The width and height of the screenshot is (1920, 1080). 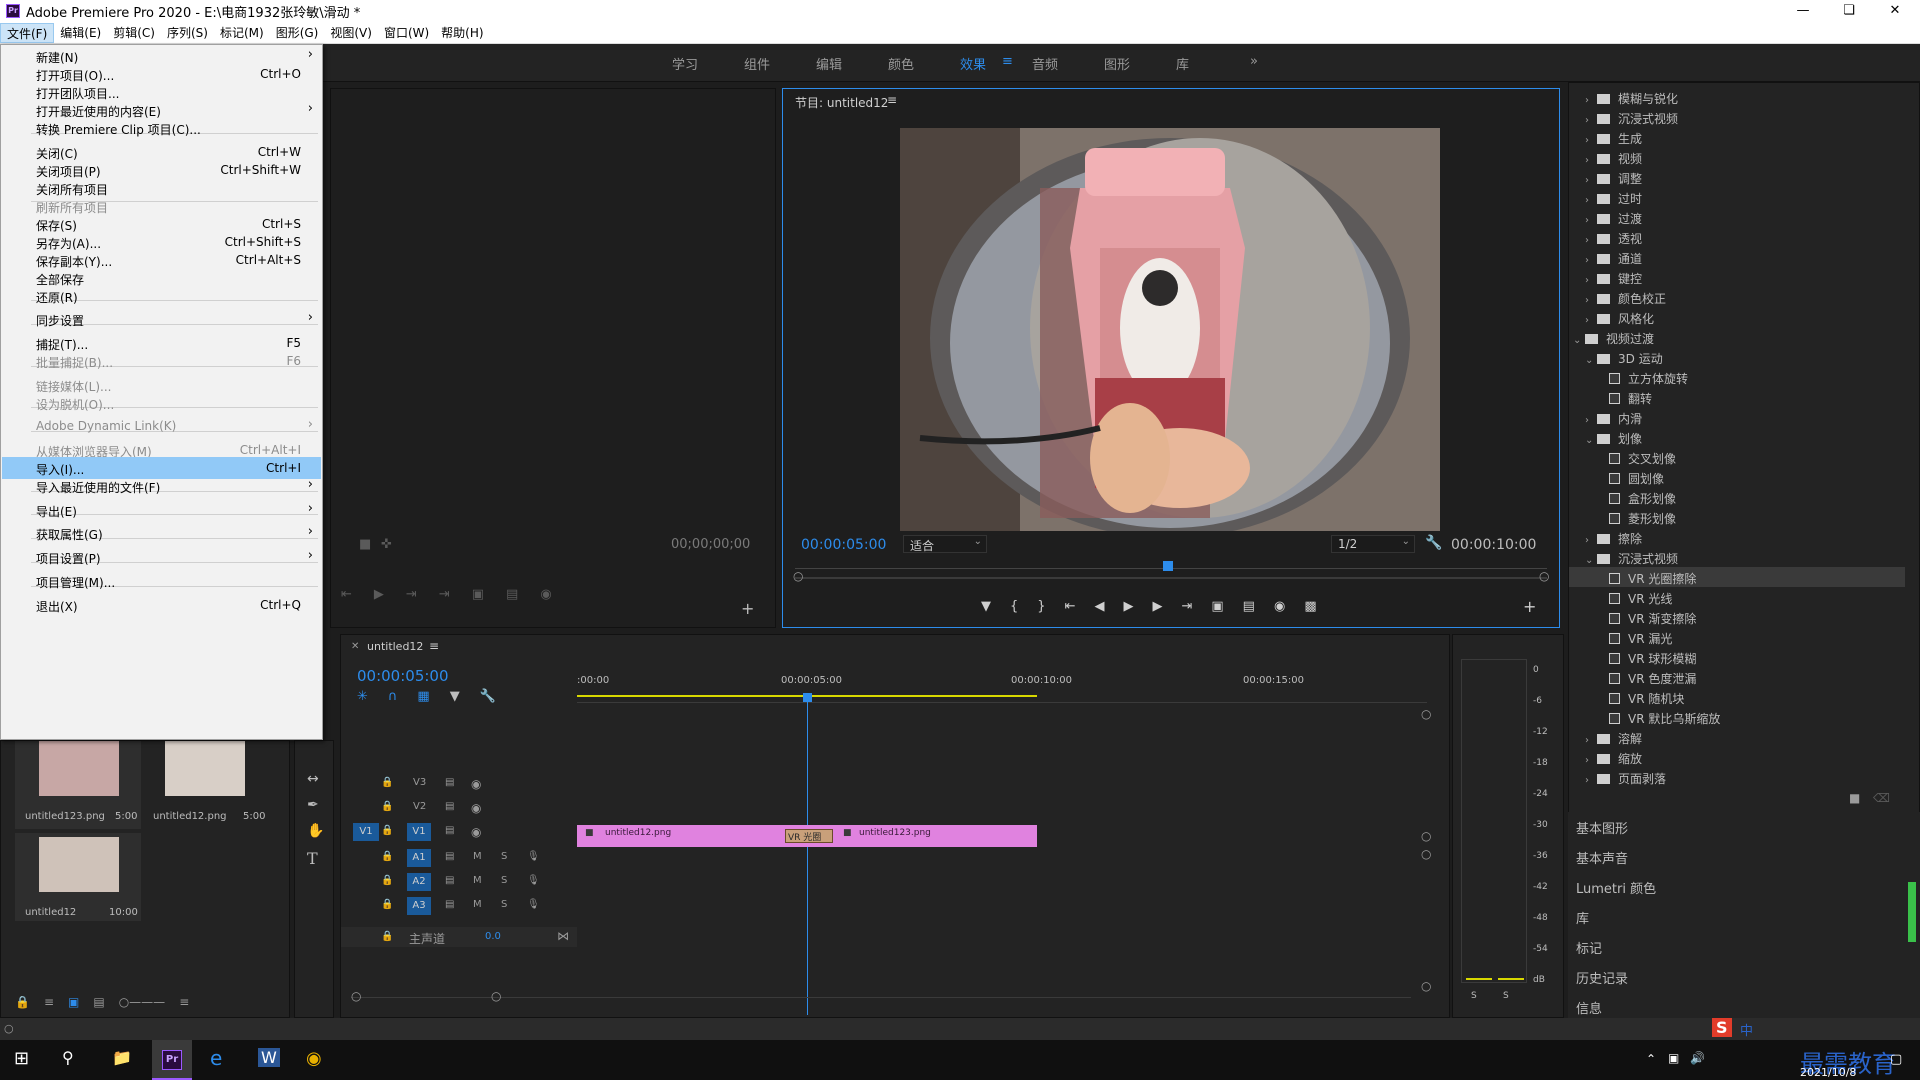 I want to click on program-playhead, so click(x=1168, y=566).